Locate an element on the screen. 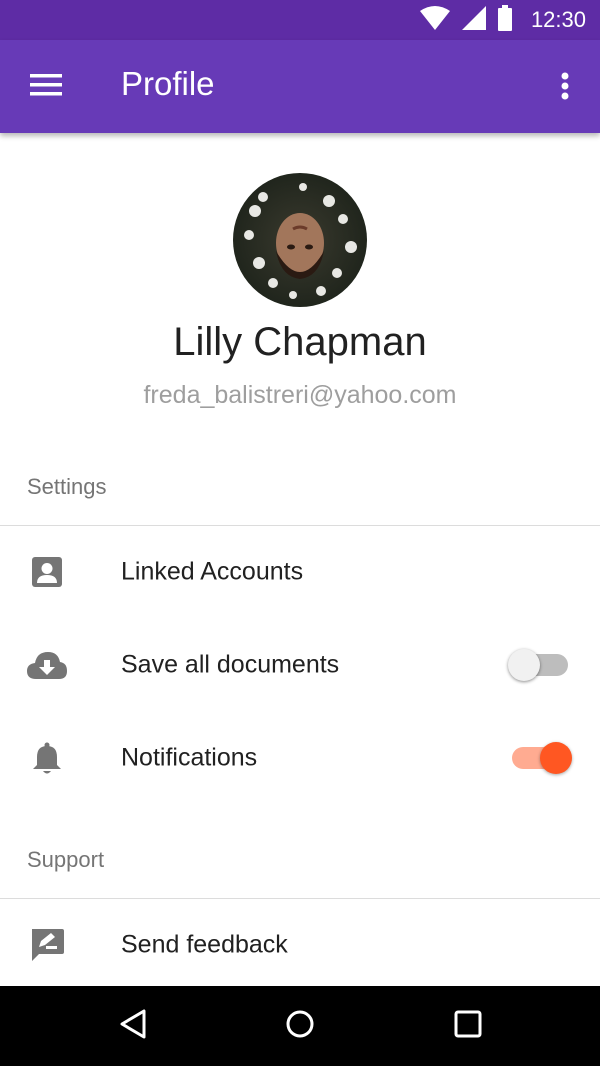 The height and width of the screenshot is (1066, 600). avatar-photo is located at coordinates (300, 240).